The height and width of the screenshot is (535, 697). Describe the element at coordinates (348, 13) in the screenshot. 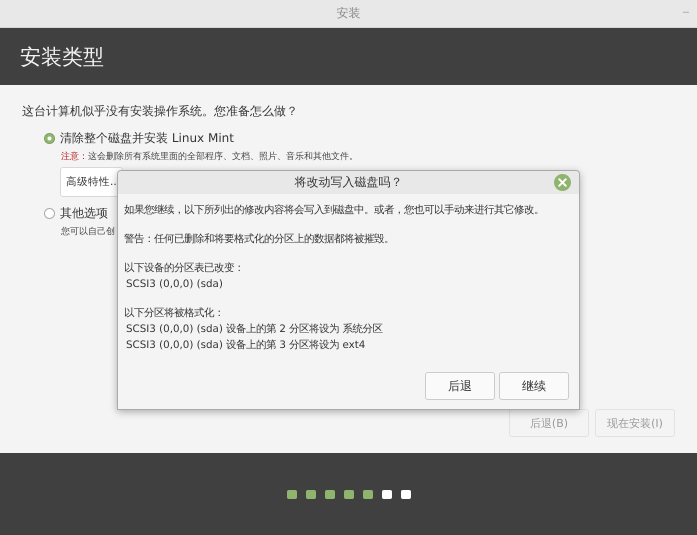

I see `window-title: 安装` at that location.